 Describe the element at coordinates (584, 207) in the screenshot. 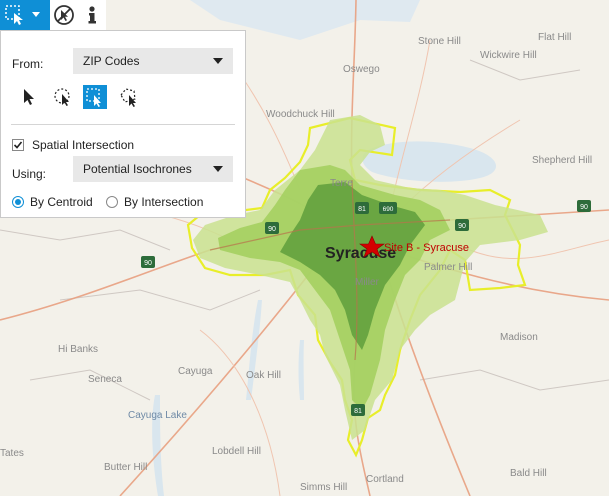

I see `route-90-far-east: 90` at that location.